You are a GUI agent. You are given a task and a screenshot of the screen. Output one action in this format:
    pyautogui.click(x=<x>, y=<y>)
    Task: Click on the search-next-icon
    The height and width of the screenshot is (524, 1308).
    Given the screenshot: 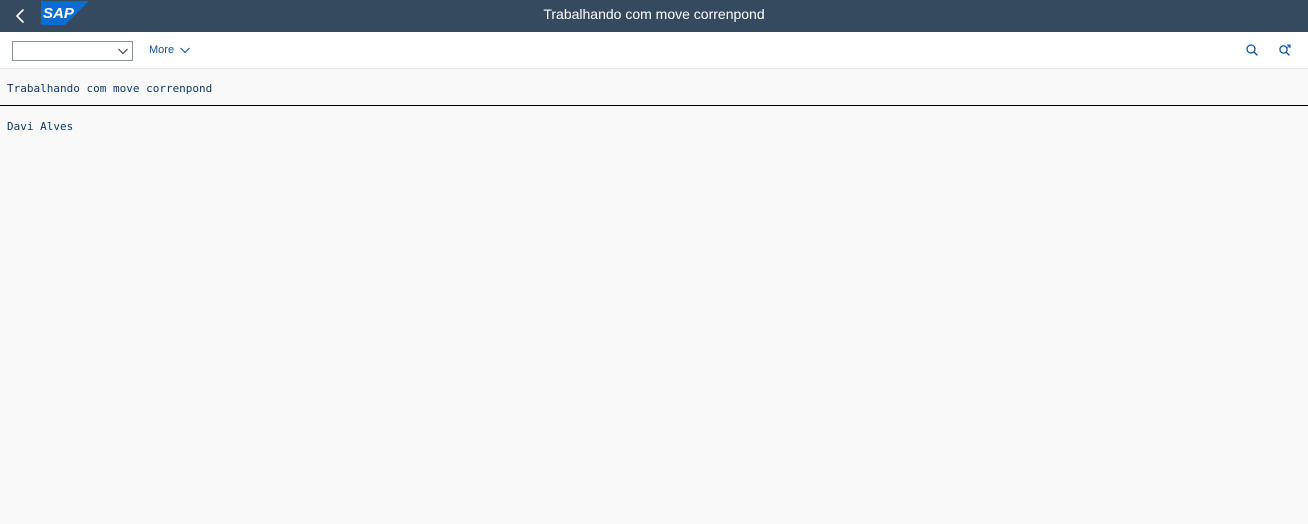 What is the action you would take?
    pyautogui.click(x=1285, y=50)
    